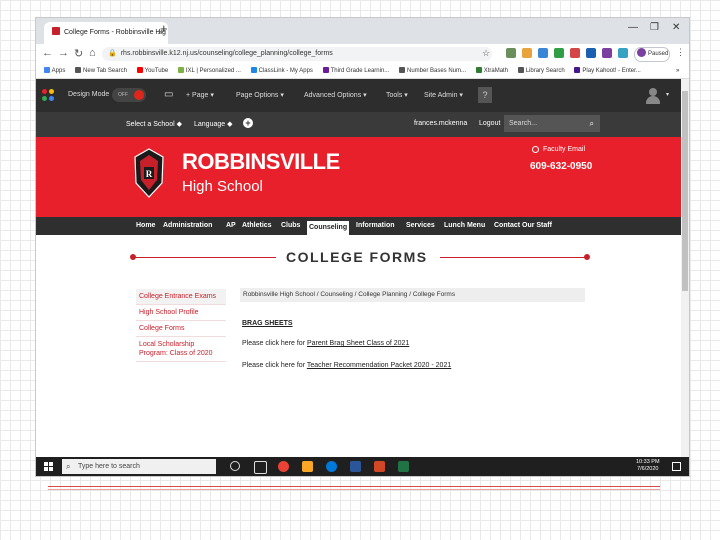 This screenshot has height=540, width=720. I want to click on site-search-input: Search... ⌕, so click(552, 123).